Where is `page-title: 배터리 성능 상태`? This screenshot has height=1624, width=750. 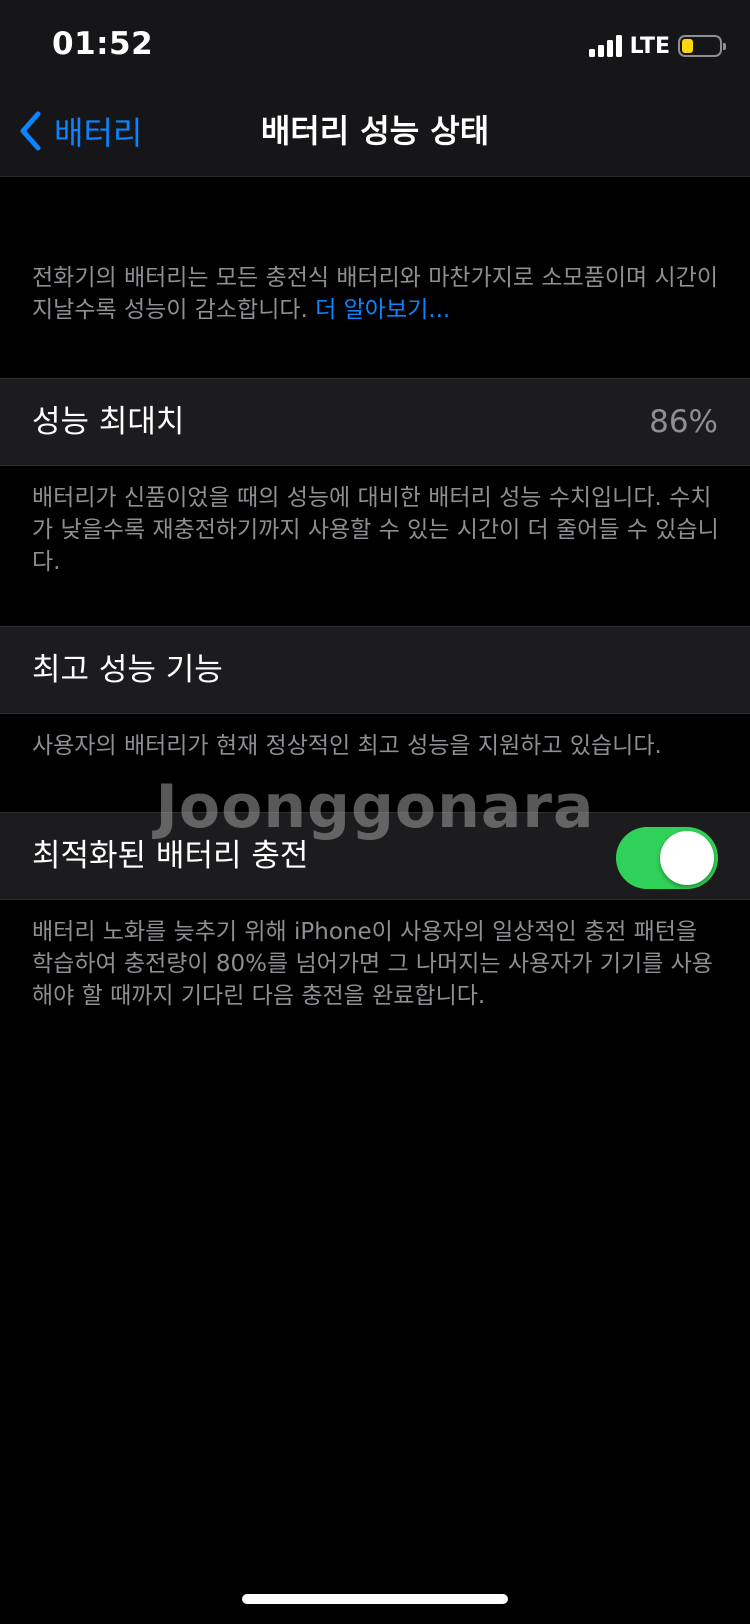 page-title: 배터리 성능 상태 is located at coordinates (375, 131).